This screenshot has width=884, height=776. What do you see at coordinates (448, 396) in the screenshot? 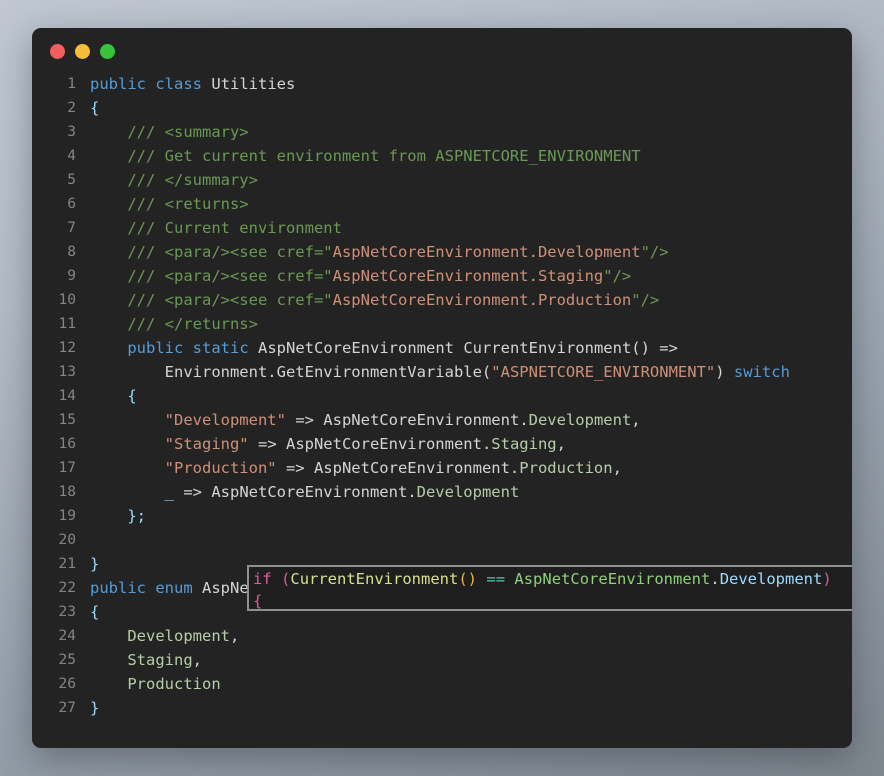
I see `code-line: 14 {` at bounding box center [448, 396].